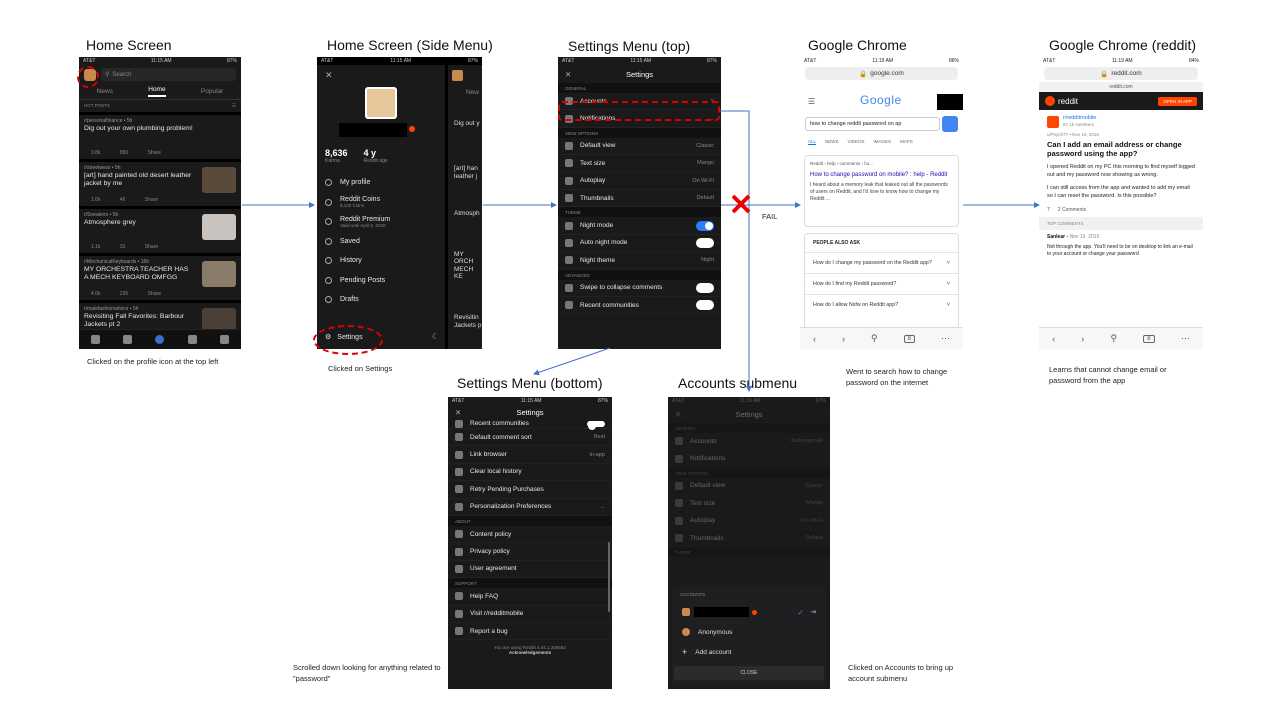 The width and height of the screenshot is (1280, 720). I want to click on night-theme-row: Night theme Night, so click(639, 261).